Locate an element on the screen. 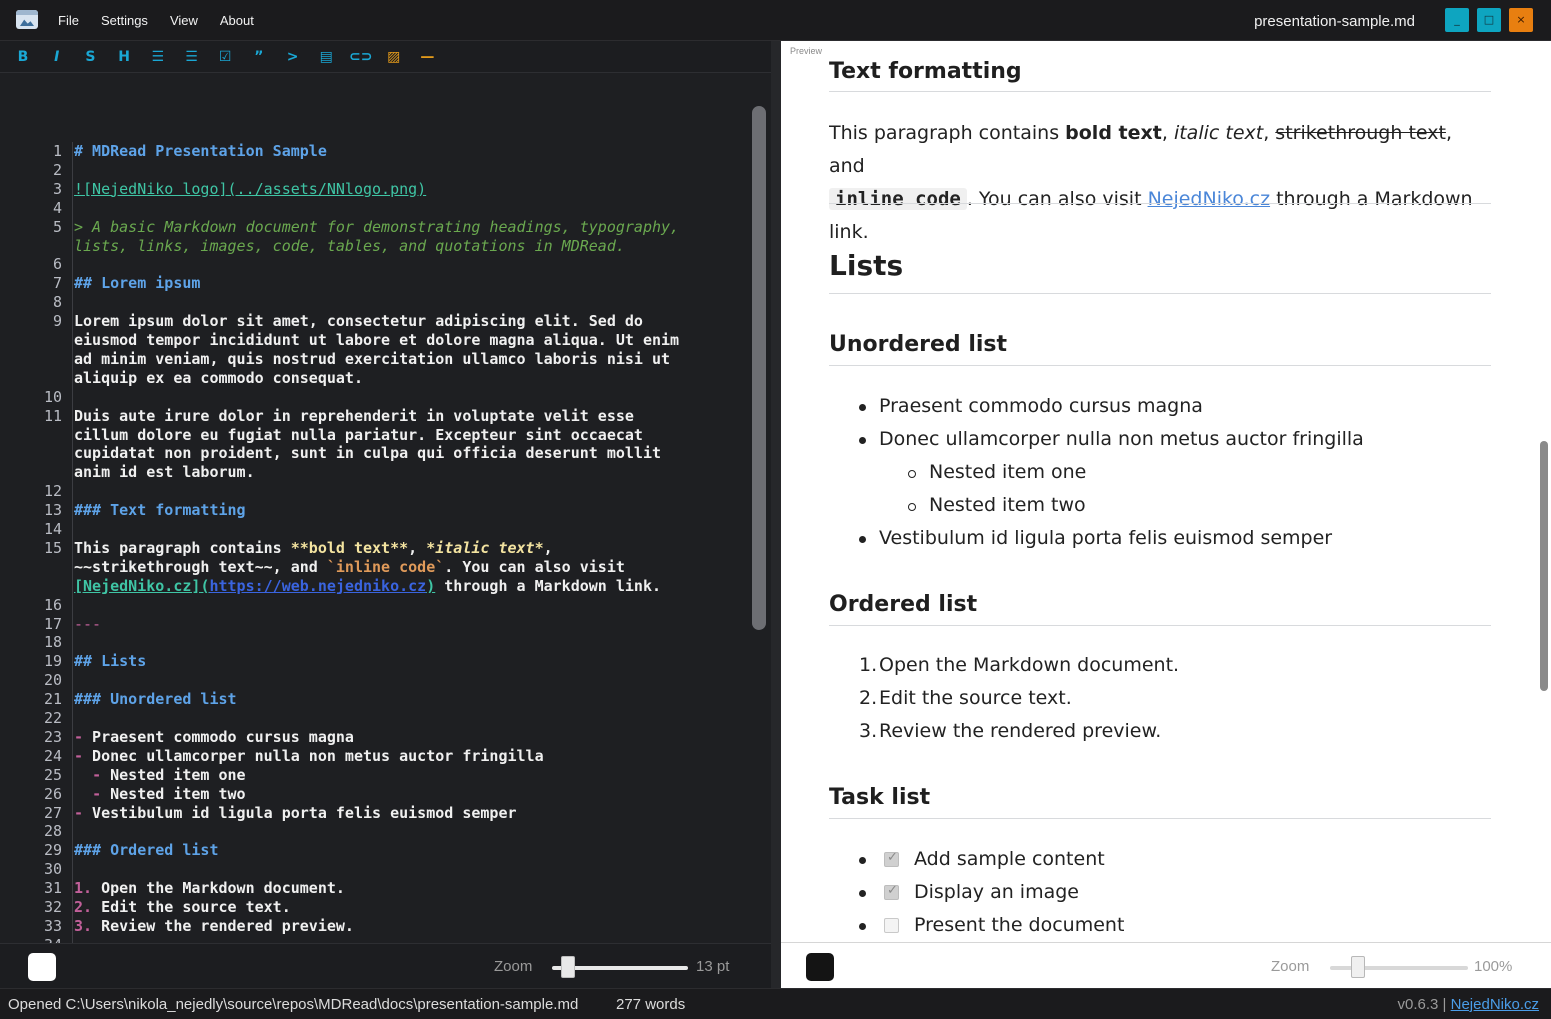  code-line: ### Text formatting is located at coordinates (160, 510).